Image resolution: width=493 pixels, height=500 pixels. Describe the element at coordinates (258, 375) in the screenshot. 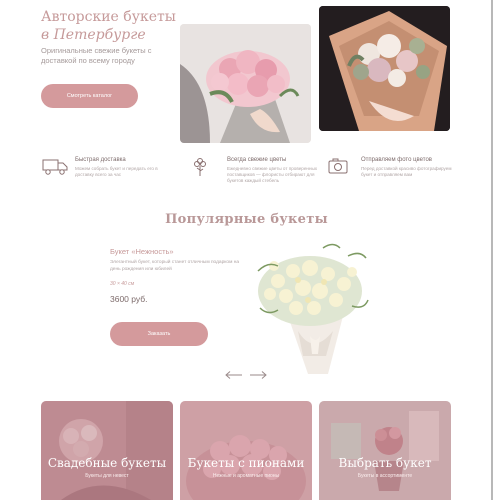

I see `carousel-next-arrow` at that location.